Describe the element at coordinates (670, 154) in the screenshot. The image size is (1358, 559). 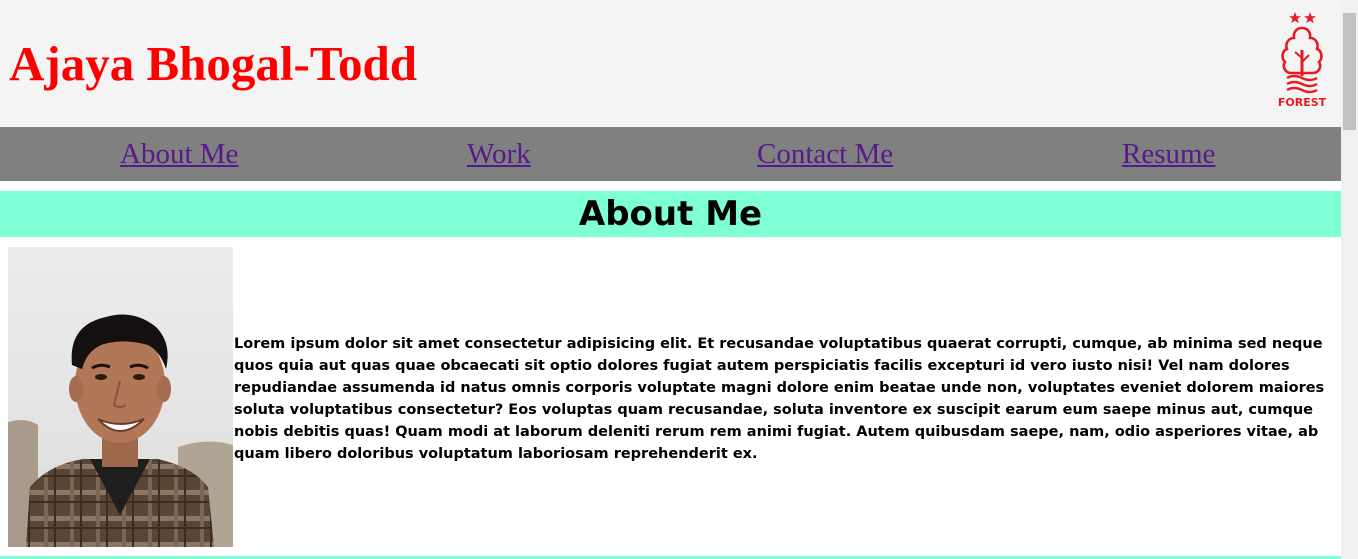
I see `nav-bar: About Me Work Contact Me Resume` at that location.